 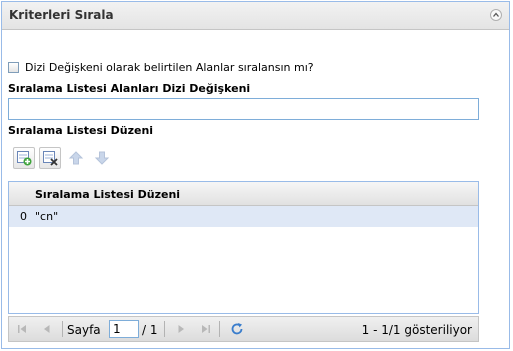 I want to click on remove-row-icon, so click(x=50, y=158).